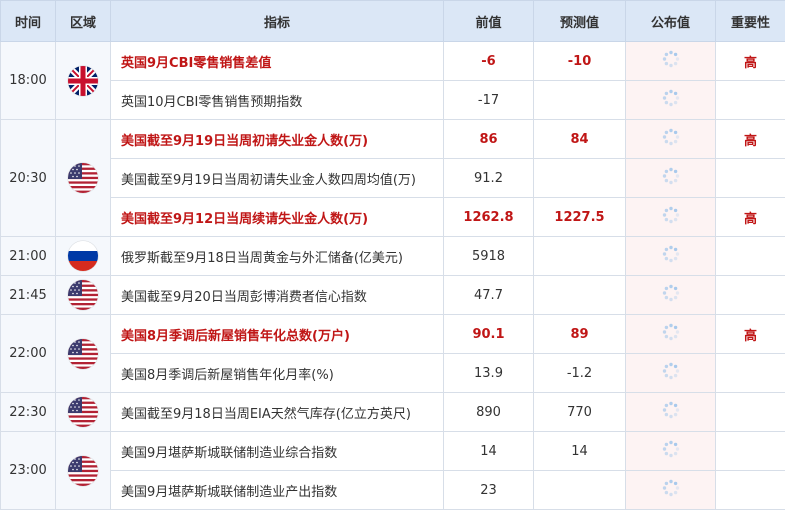 The height and width of the screenshot is (510, 785). Describe the element at coordinates (488, 373) in the screenshot. I see `previous-value: 13.9` at that location.